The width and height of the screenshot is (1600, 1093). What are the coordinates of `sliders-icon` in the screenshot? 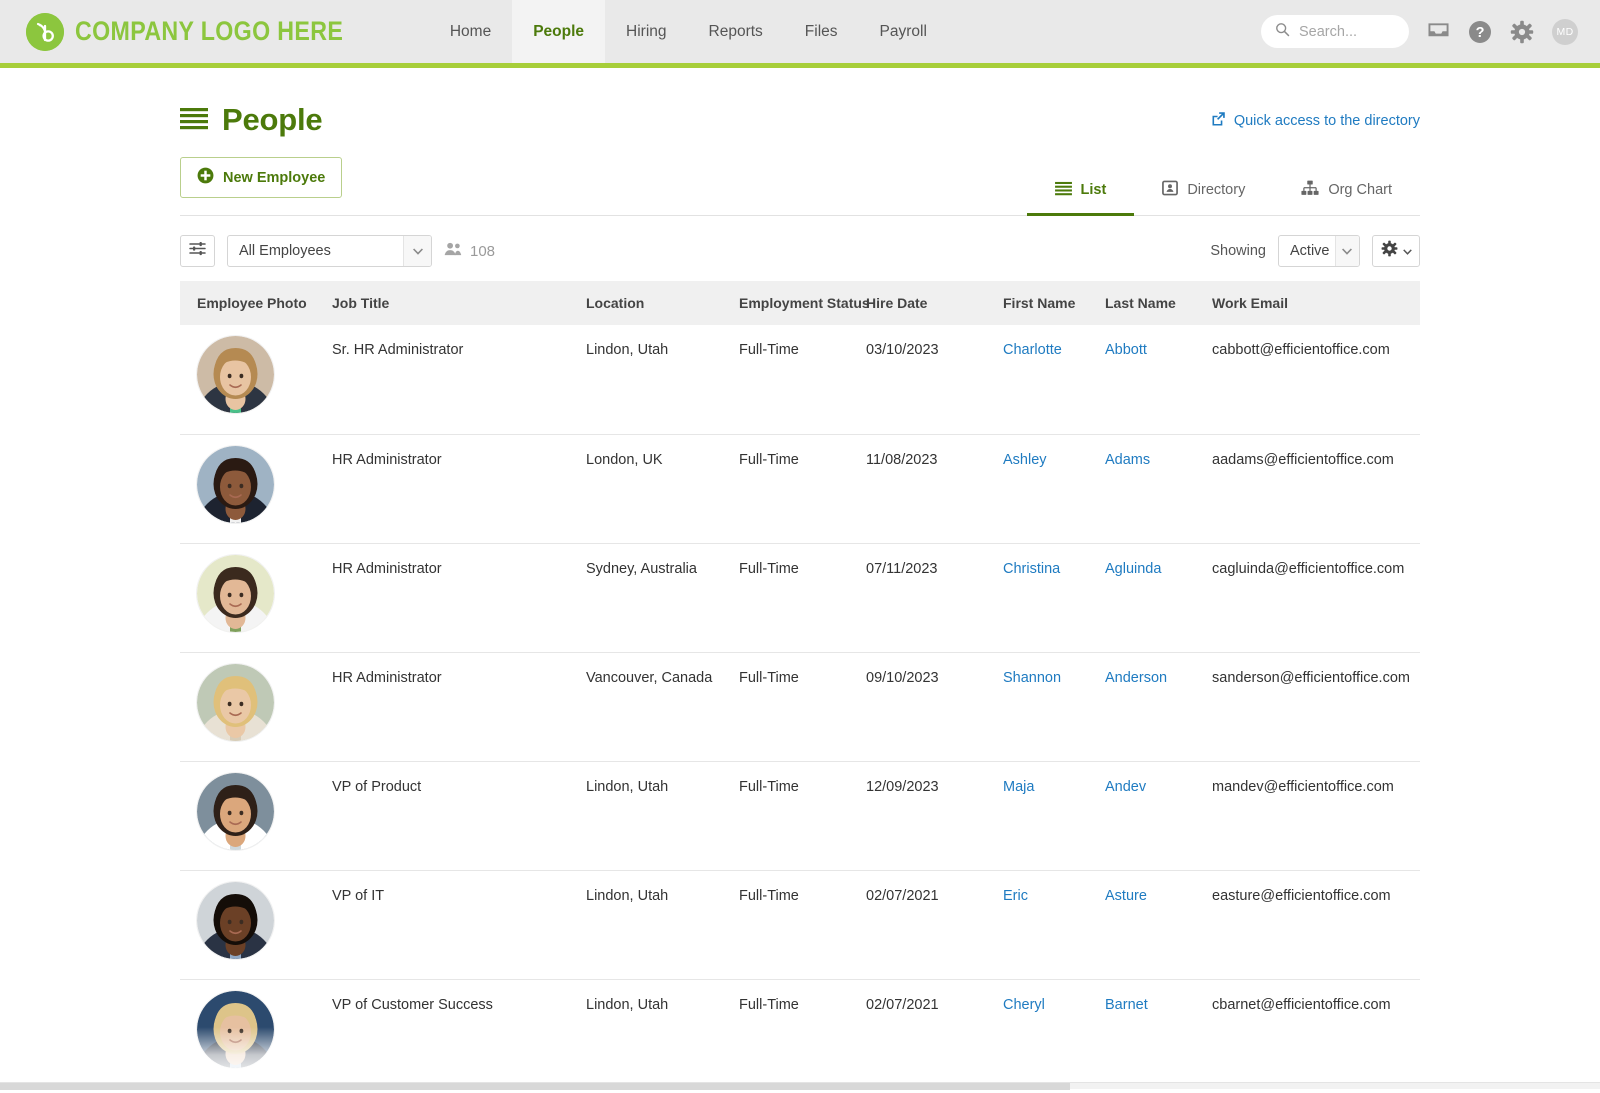 It's located at (197, 251).